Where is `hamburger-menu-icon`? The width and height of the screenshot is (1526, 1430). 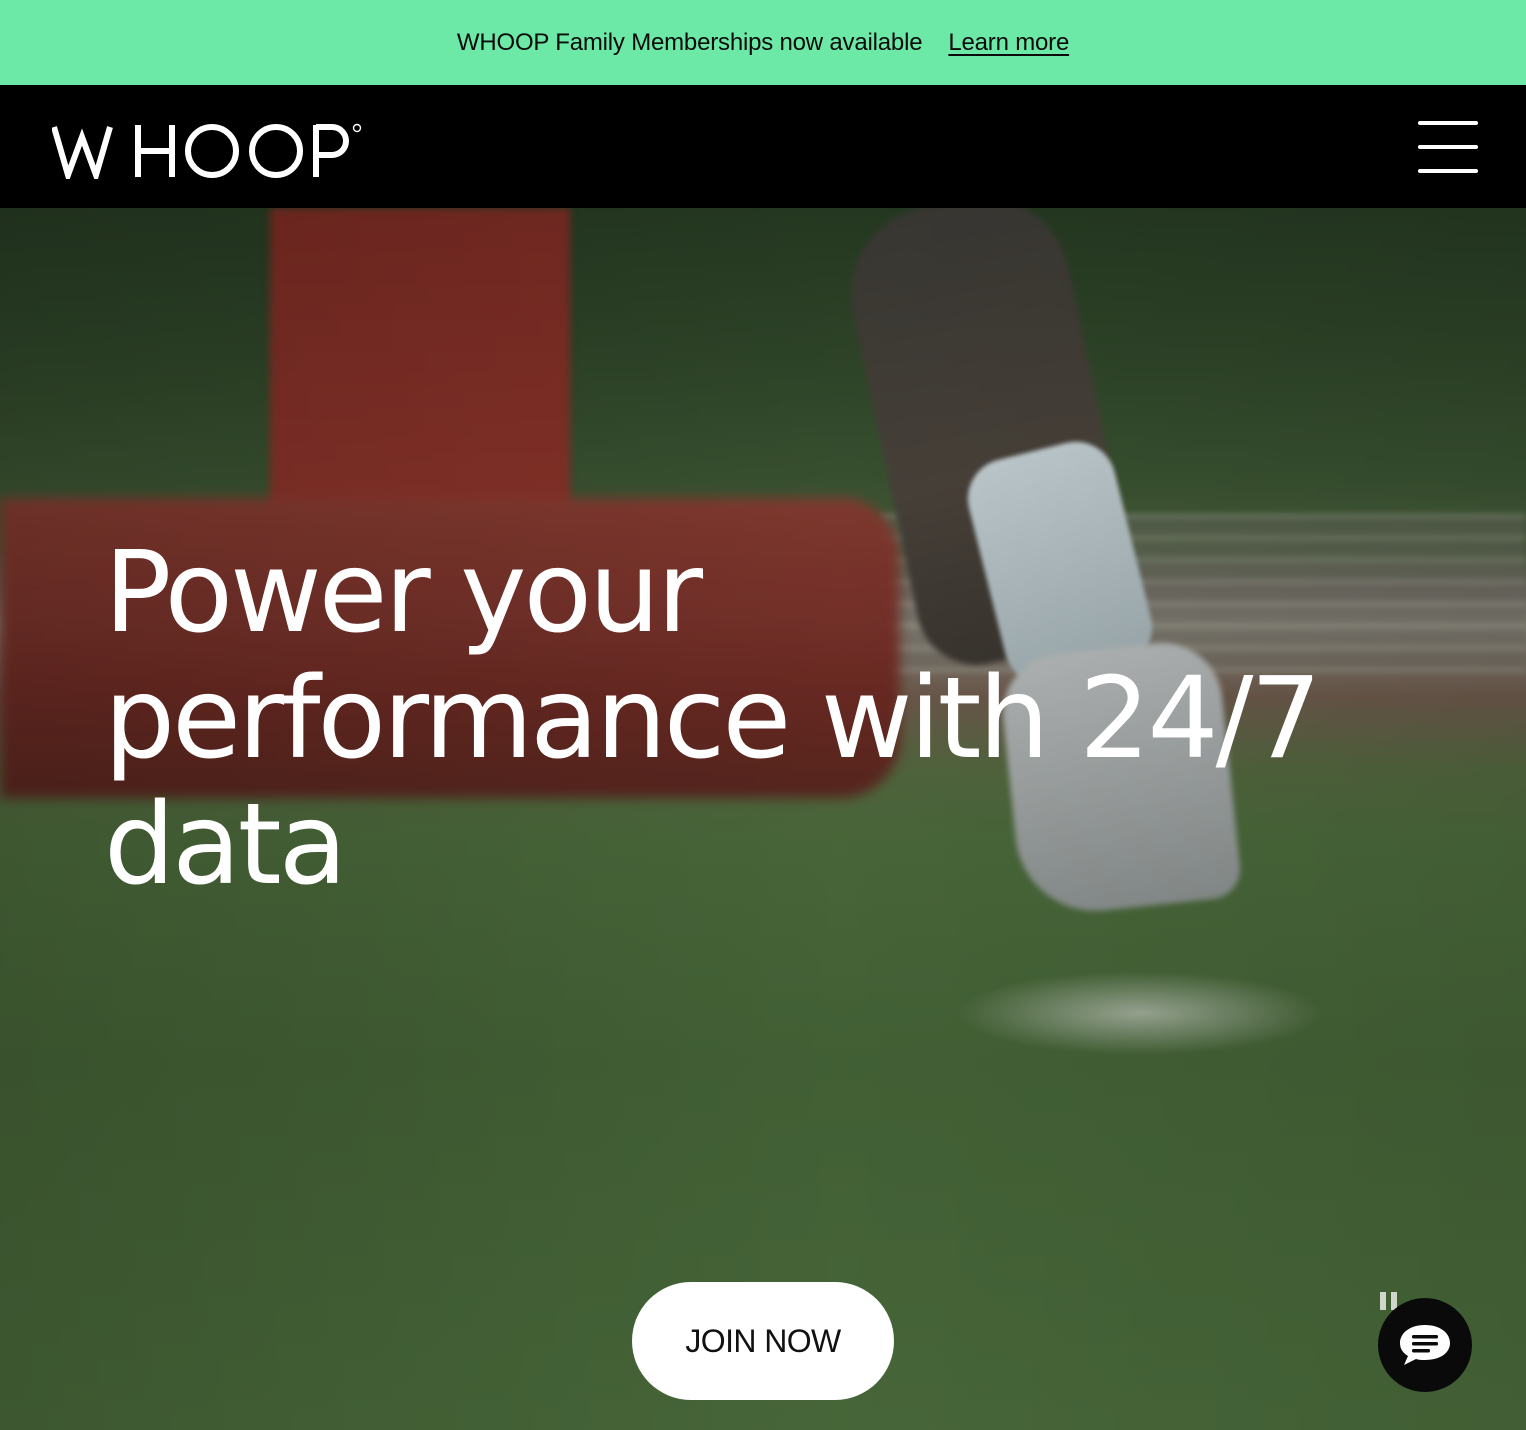 hamburger-menu-icon is located at coordinates (1448, 147).